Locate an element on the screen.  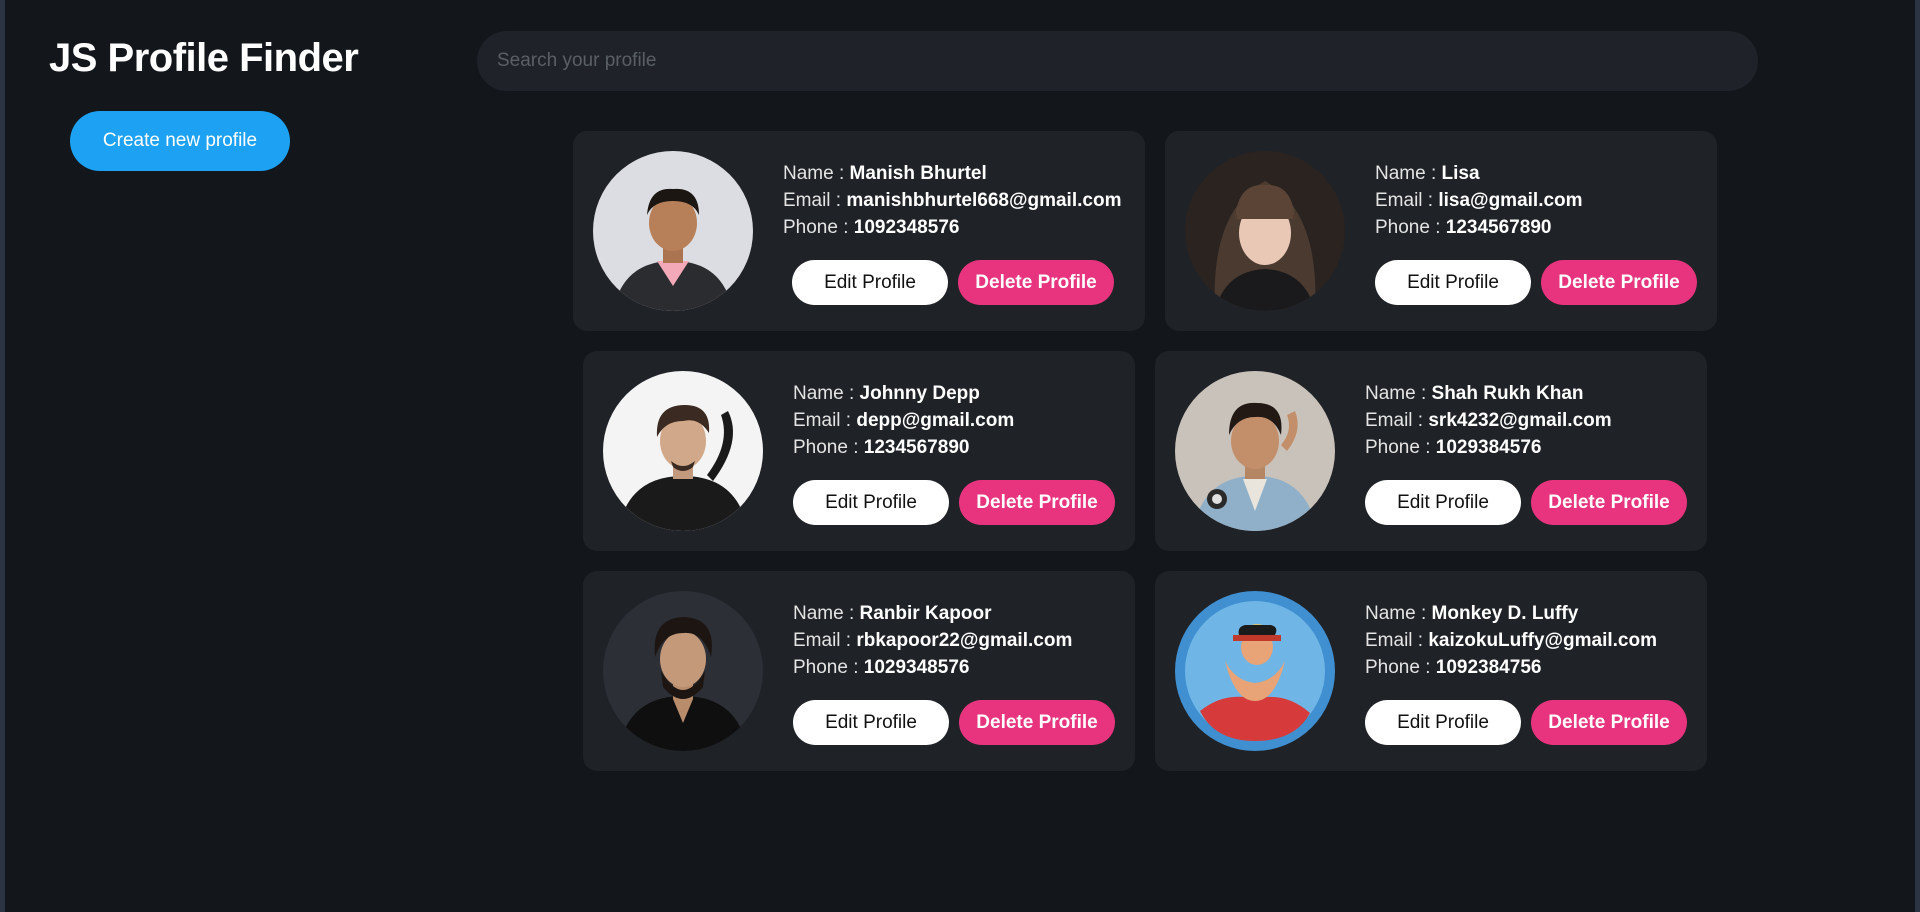
profile-email: rbkapoor22@gmail.com is located at coordinates (964, 640).